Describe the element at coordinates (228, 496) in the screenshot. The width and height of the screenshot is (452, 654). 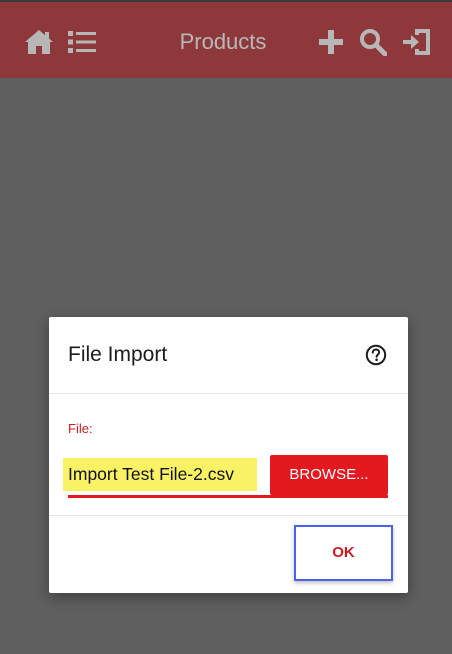
I see `file-field-underline` at that location.